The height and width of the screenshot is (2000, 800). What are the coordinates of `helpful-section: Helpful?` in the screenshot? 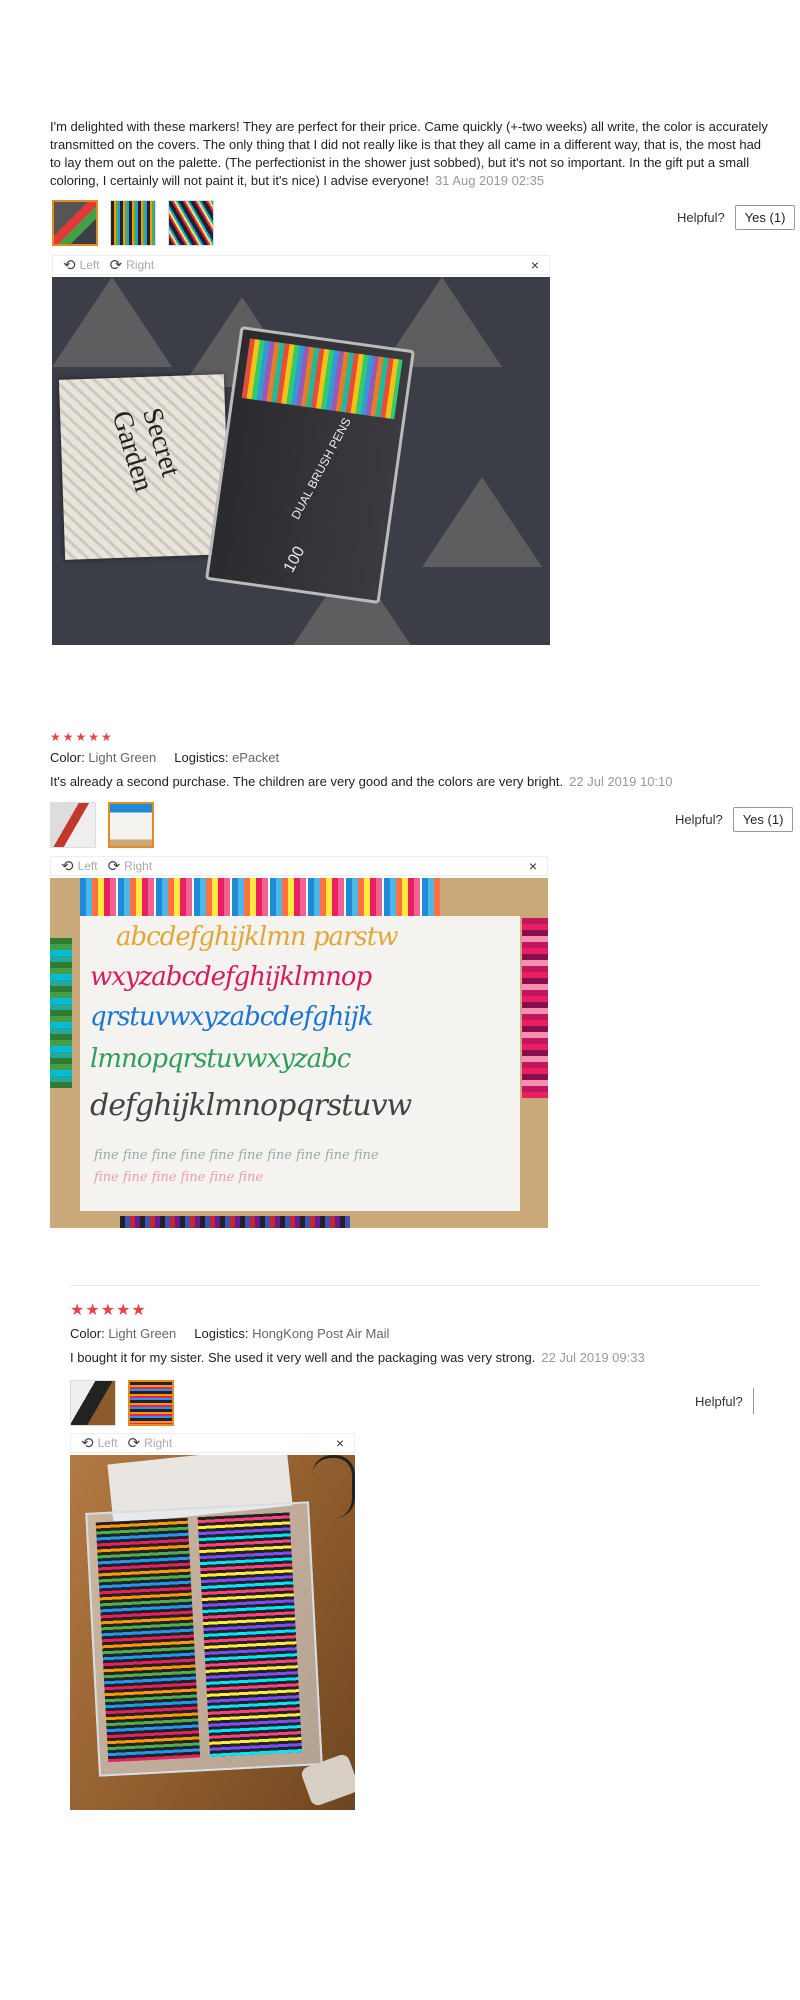 It's located at (725, 1401).